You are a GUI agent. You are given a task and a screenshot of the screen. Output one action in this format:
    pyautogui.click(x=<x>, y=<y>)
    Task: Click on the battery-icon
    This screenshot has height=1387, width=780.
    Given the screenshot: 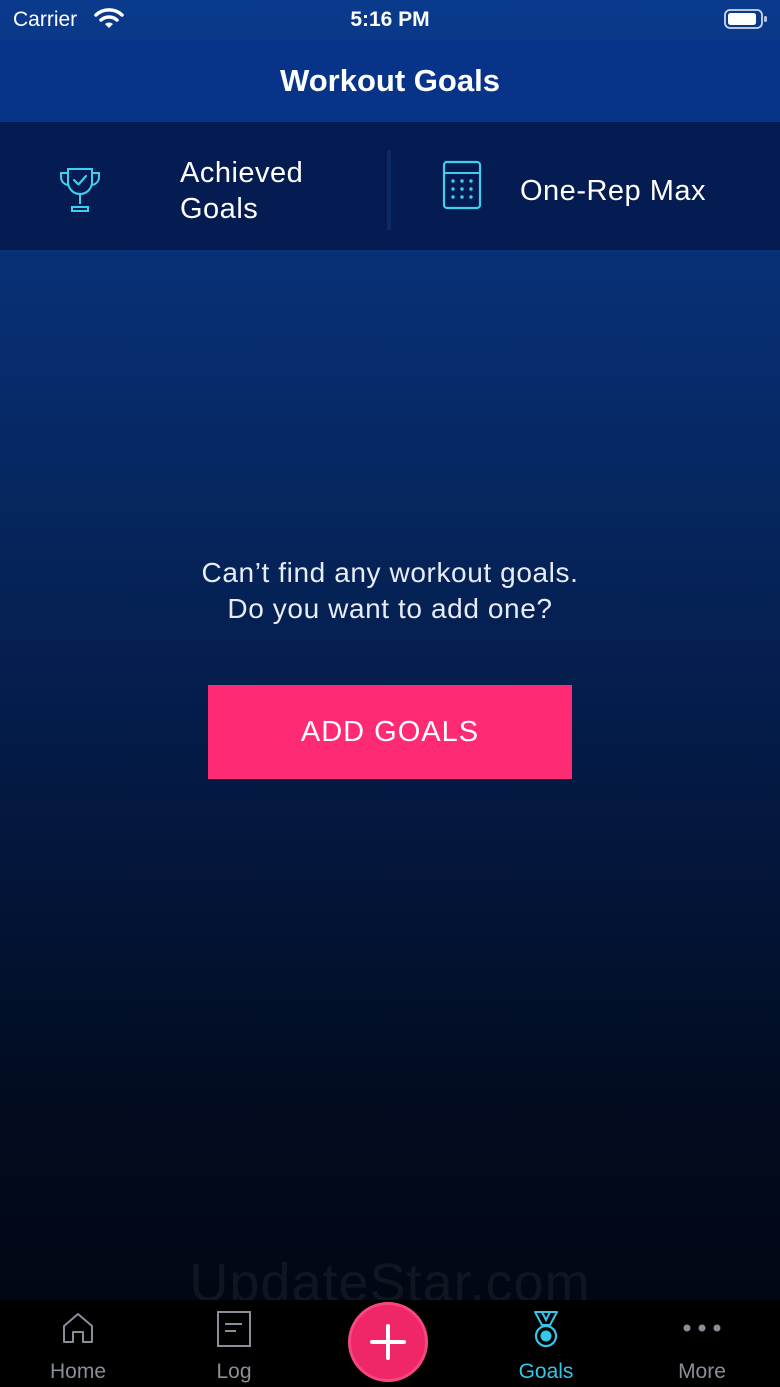 What is the action you would take?
    pyautogui.click(x=746, y=22)
    